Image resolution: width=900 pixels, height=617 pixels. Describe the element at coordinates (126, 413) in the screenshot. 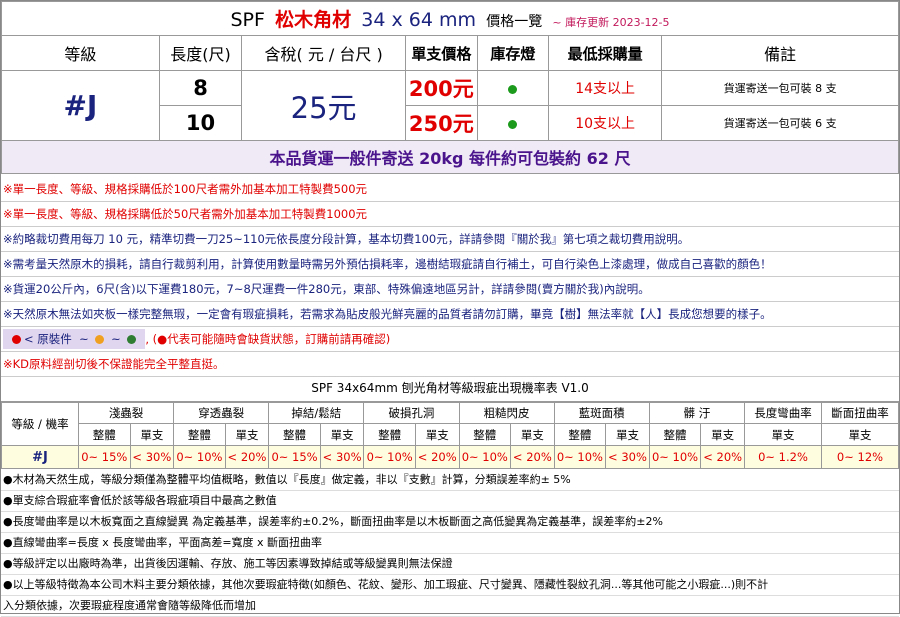

I see `defect-category: 淺蟲裂` at that location.